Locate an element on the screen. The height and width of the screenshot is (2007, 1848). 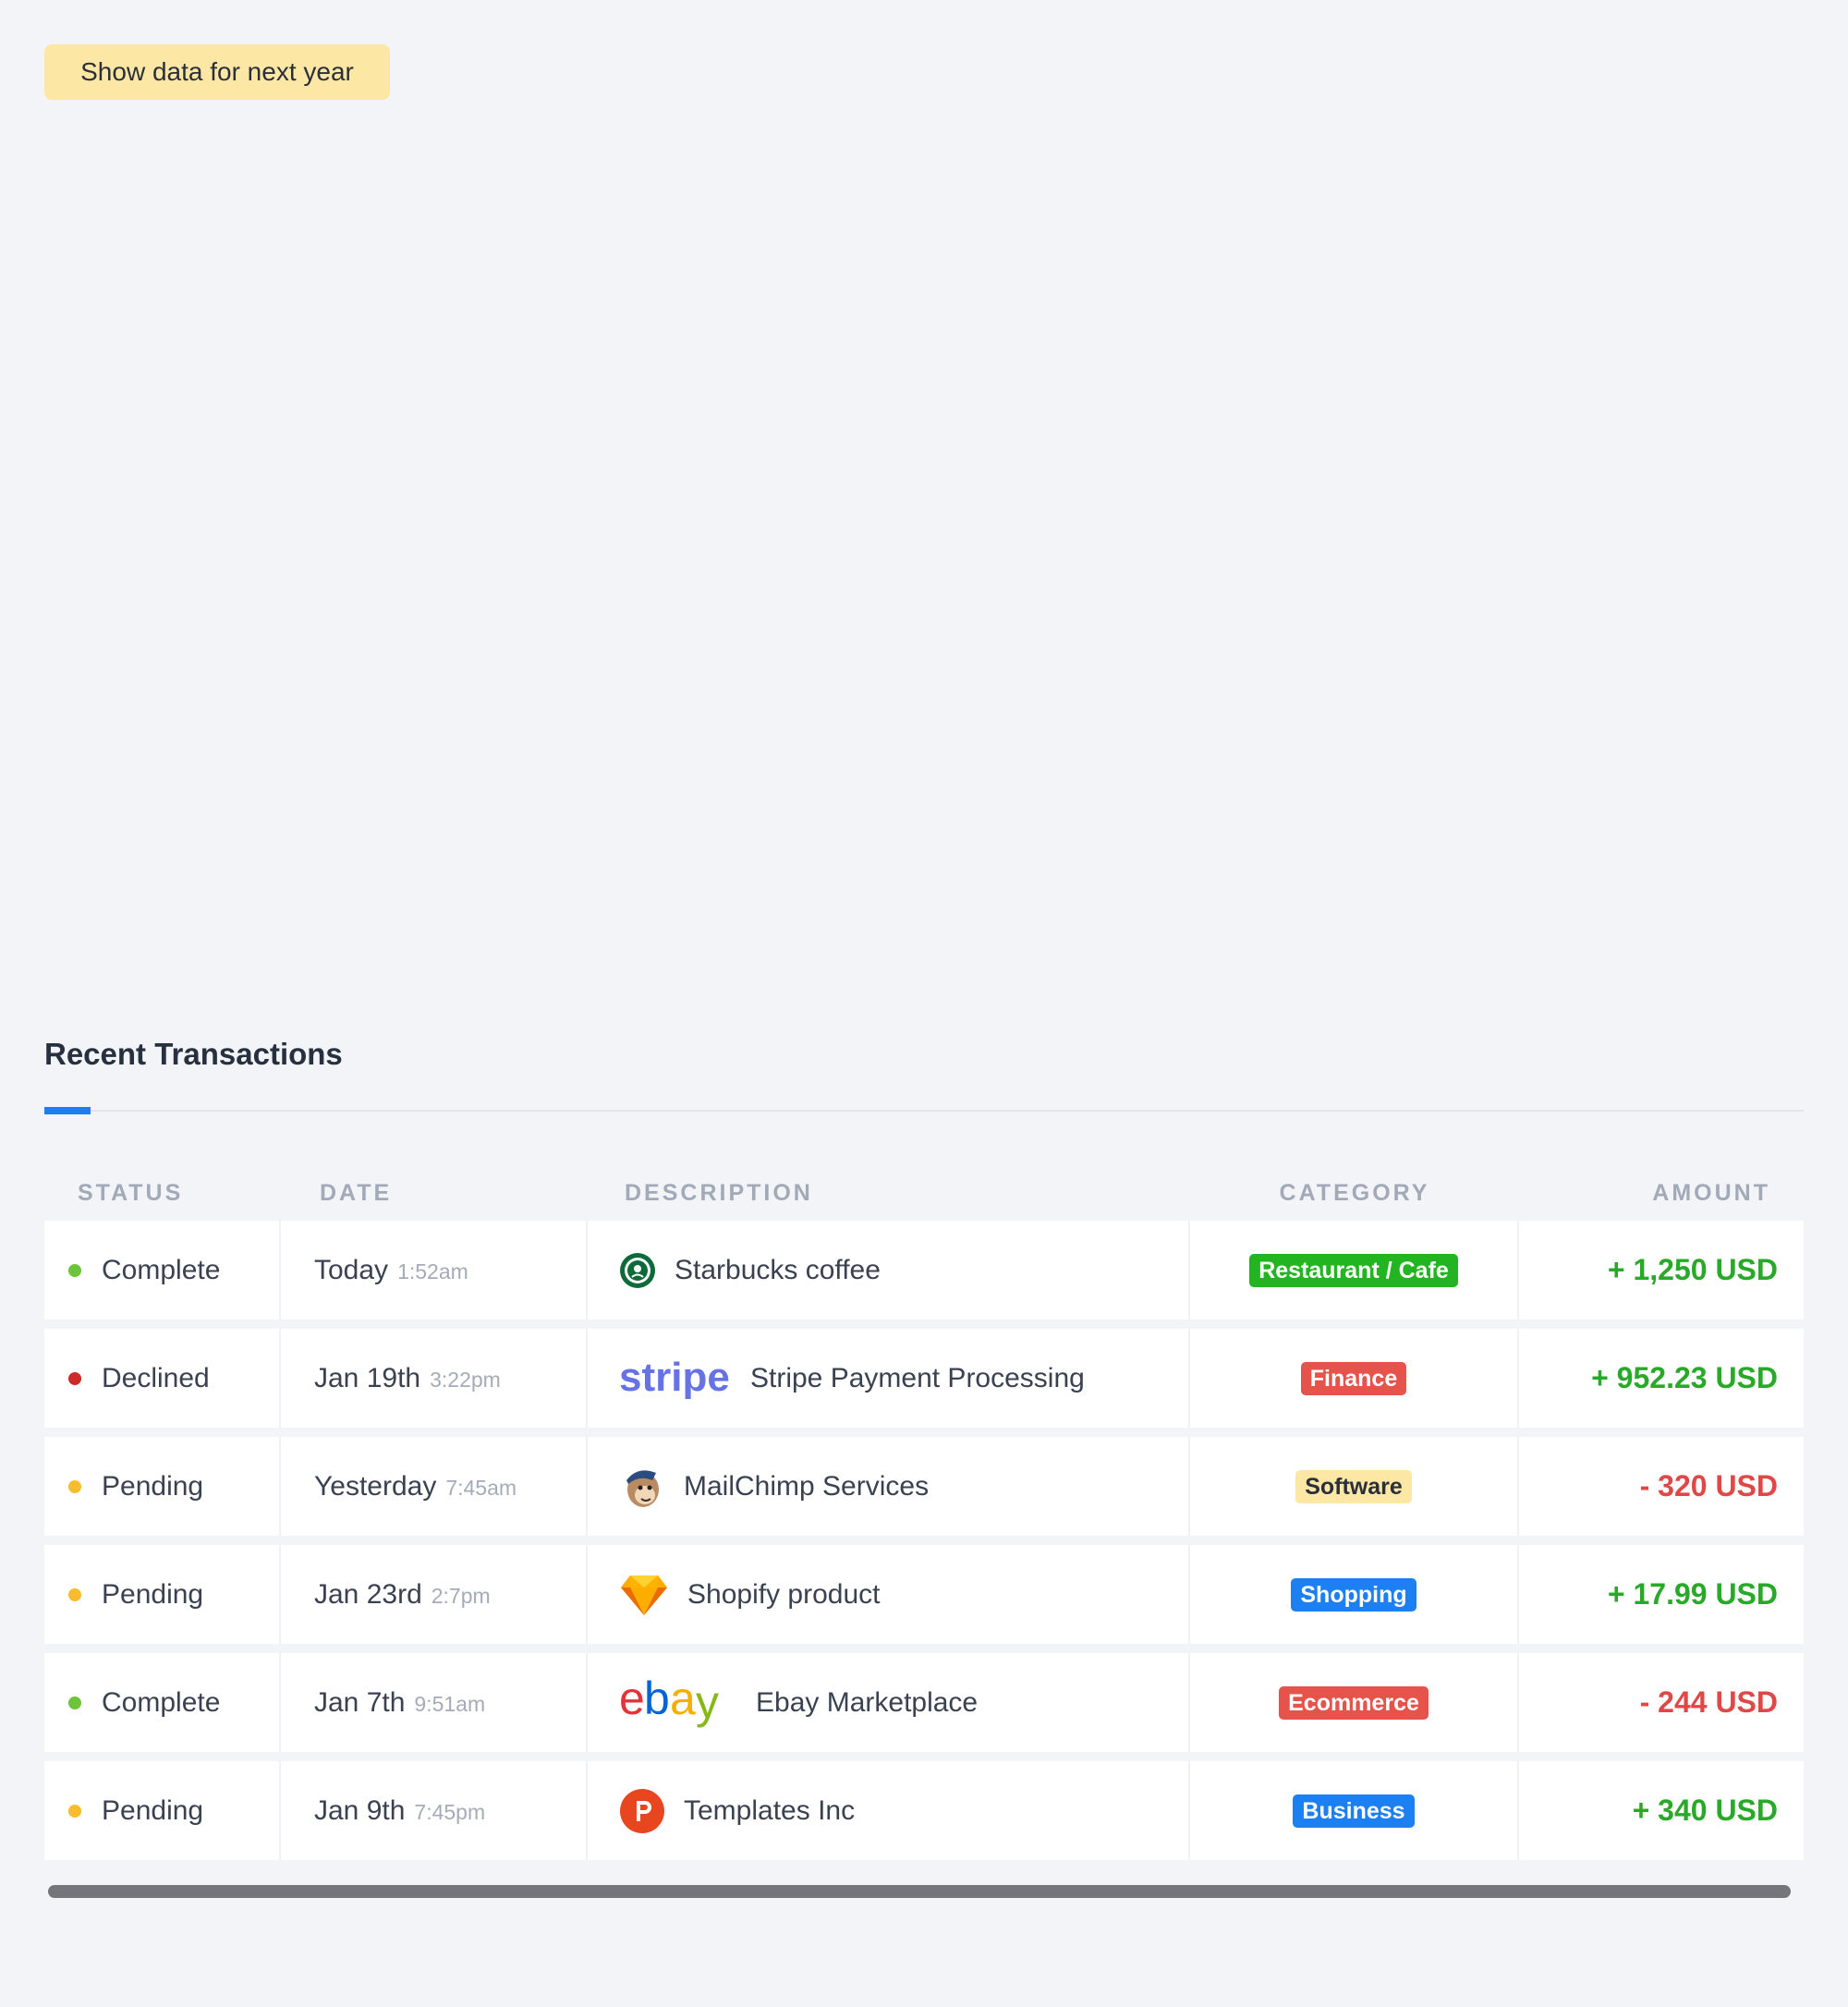
svg-text: b is located at coordinates (656, 1701).